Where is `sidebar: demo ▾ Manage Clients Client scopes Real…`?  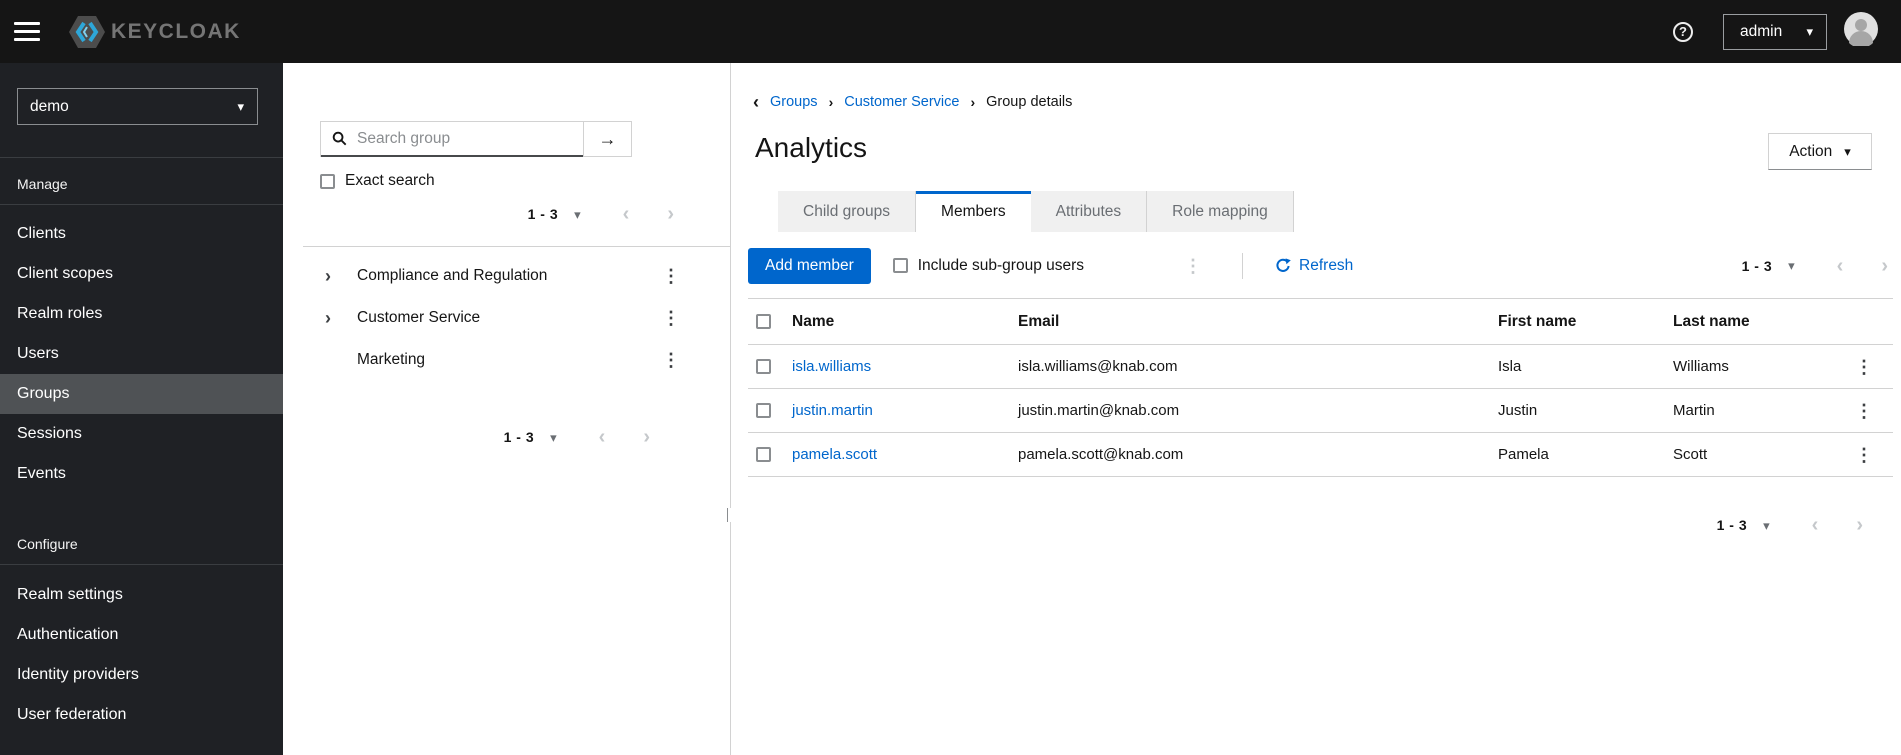 sidebar: demo ▾ Manage Clients Client scopes Real… is located at coordinates (141, 409).